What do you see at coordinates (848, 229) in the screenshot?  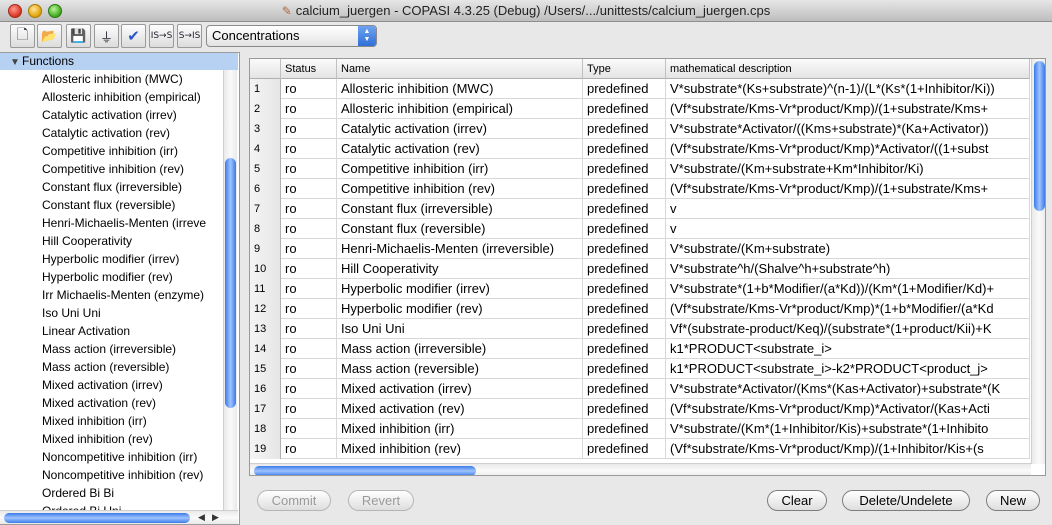 I see `mathematical-description-cell: v` at bounding box center [848, 229].